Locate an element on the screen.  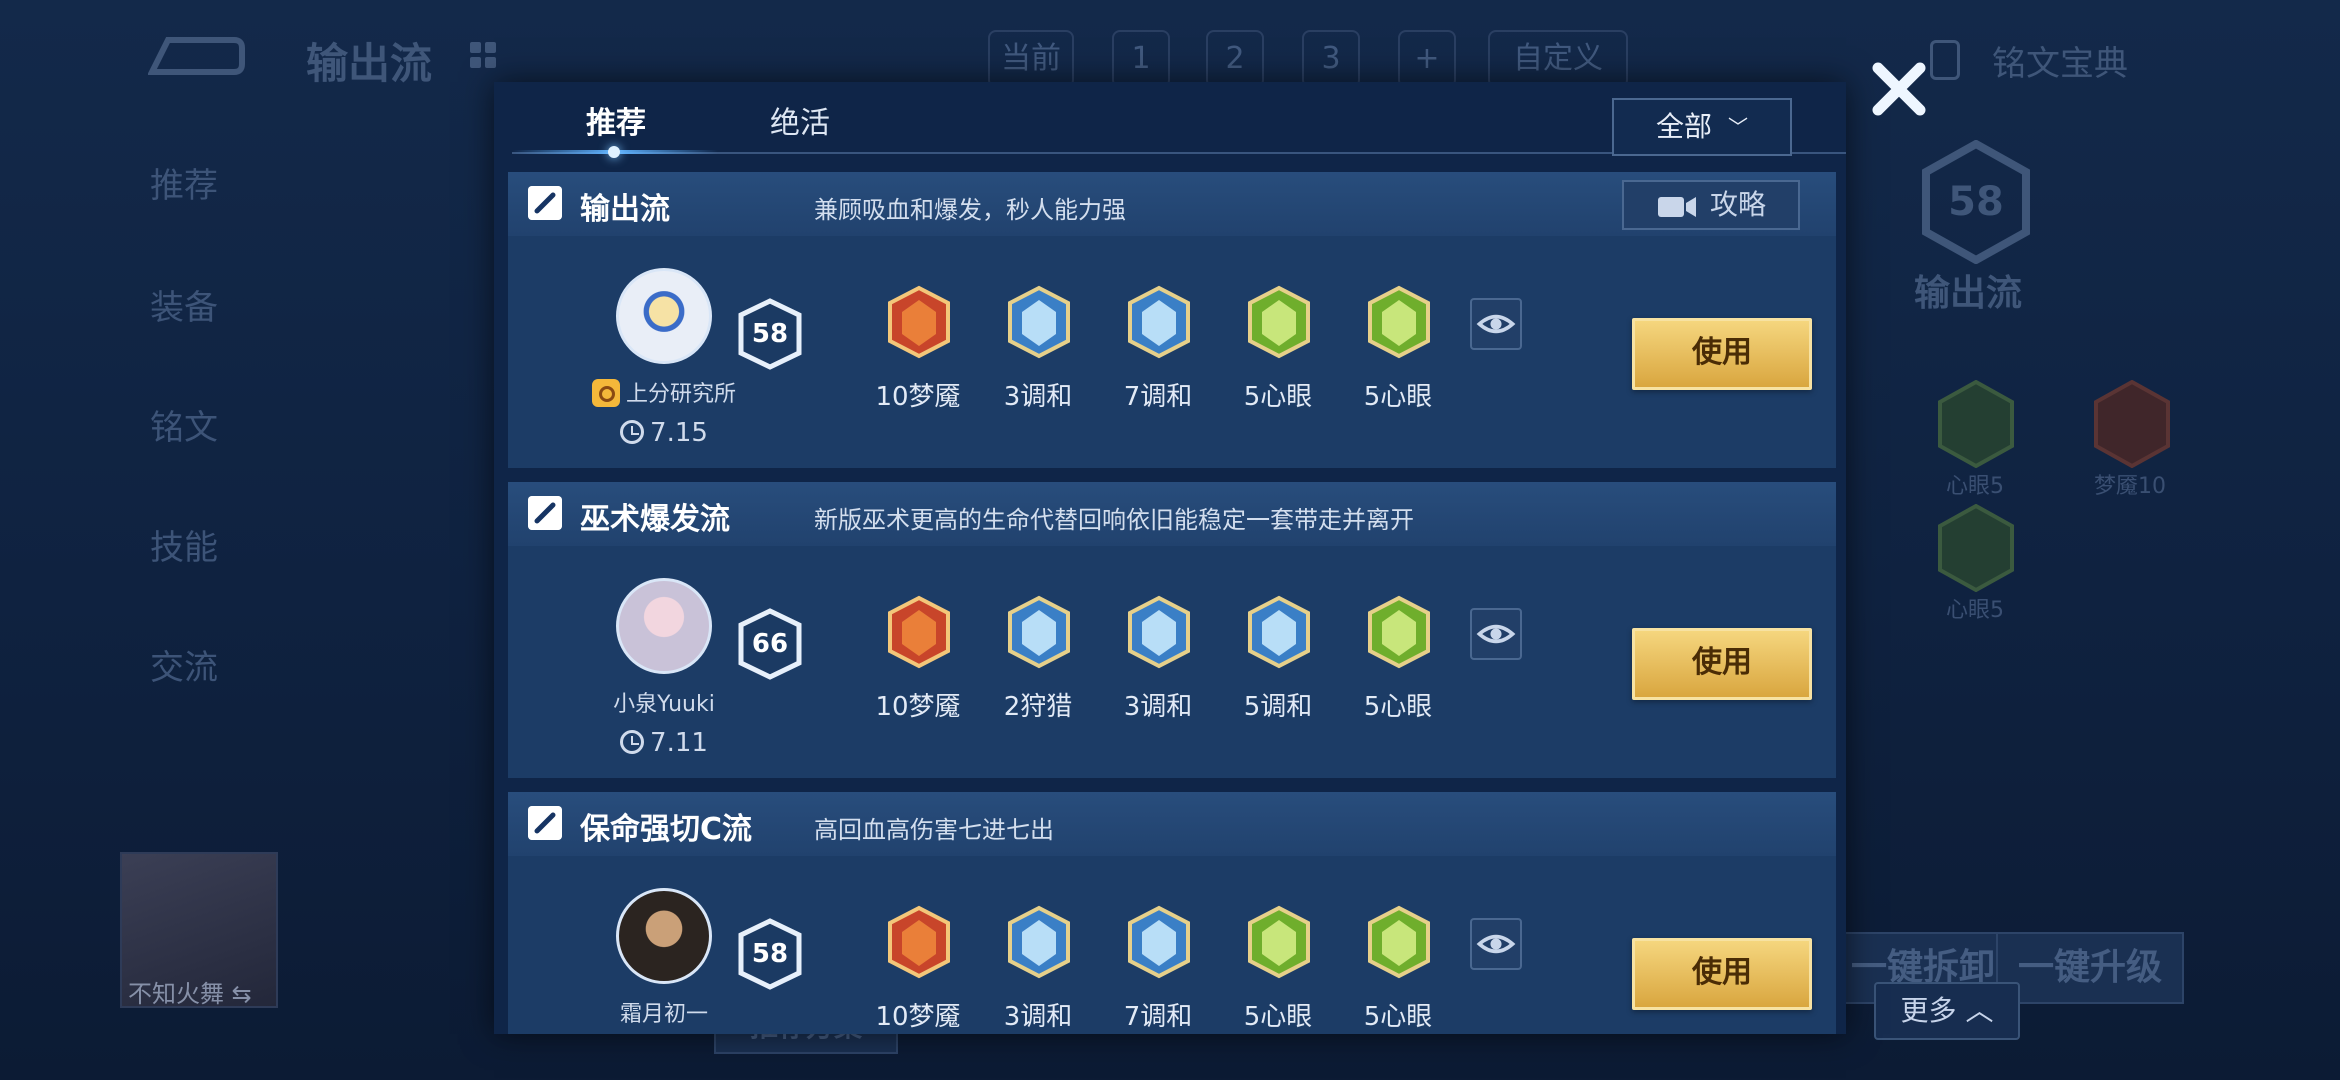
rune-label: 2狩猎 is located at coordinates (1038, 707).